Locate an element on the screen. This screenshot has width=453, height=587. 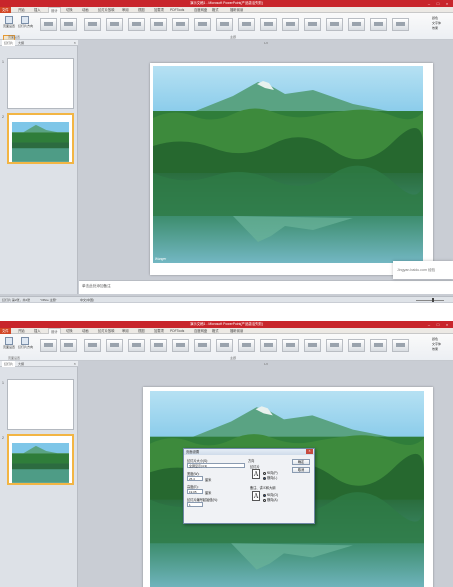
zoom-knob is located at coordinates (433, 300).